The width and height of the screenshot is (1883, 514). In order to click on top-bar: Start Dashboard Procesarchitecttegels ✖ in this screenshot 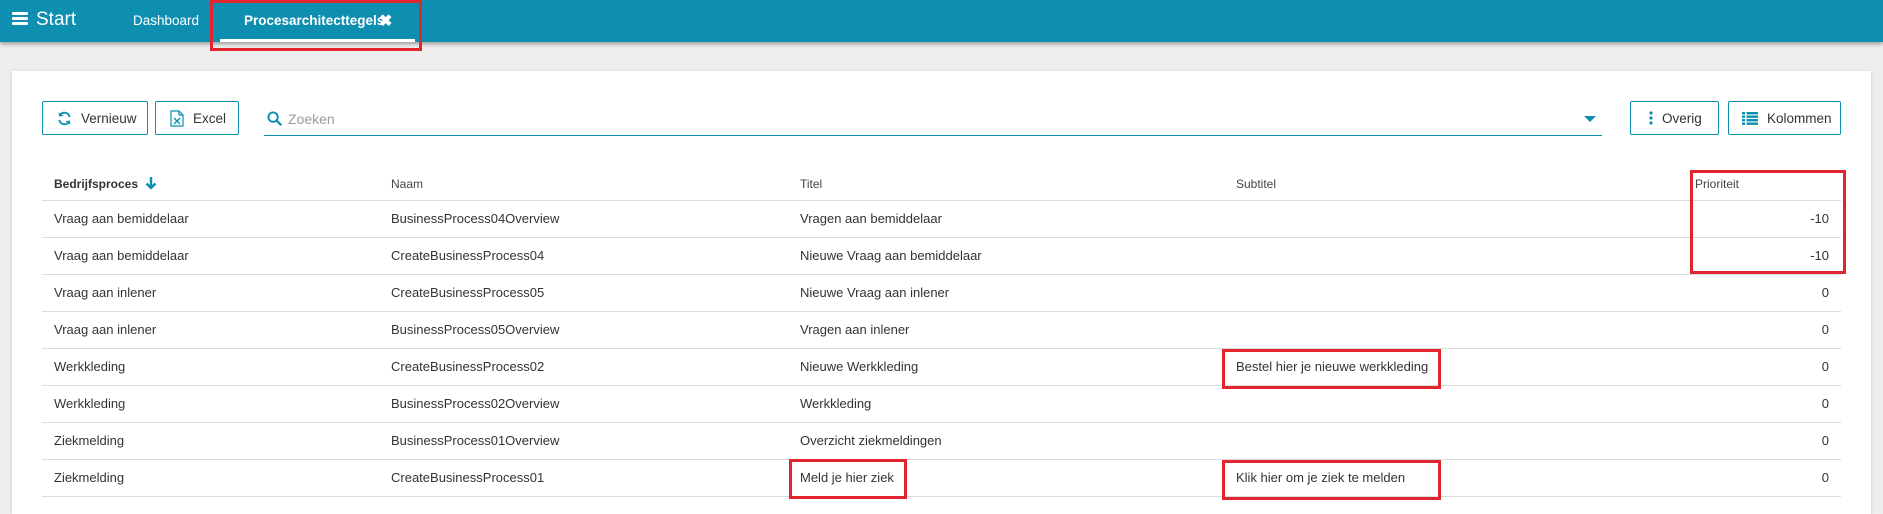, I will do `click(941, 21)`.